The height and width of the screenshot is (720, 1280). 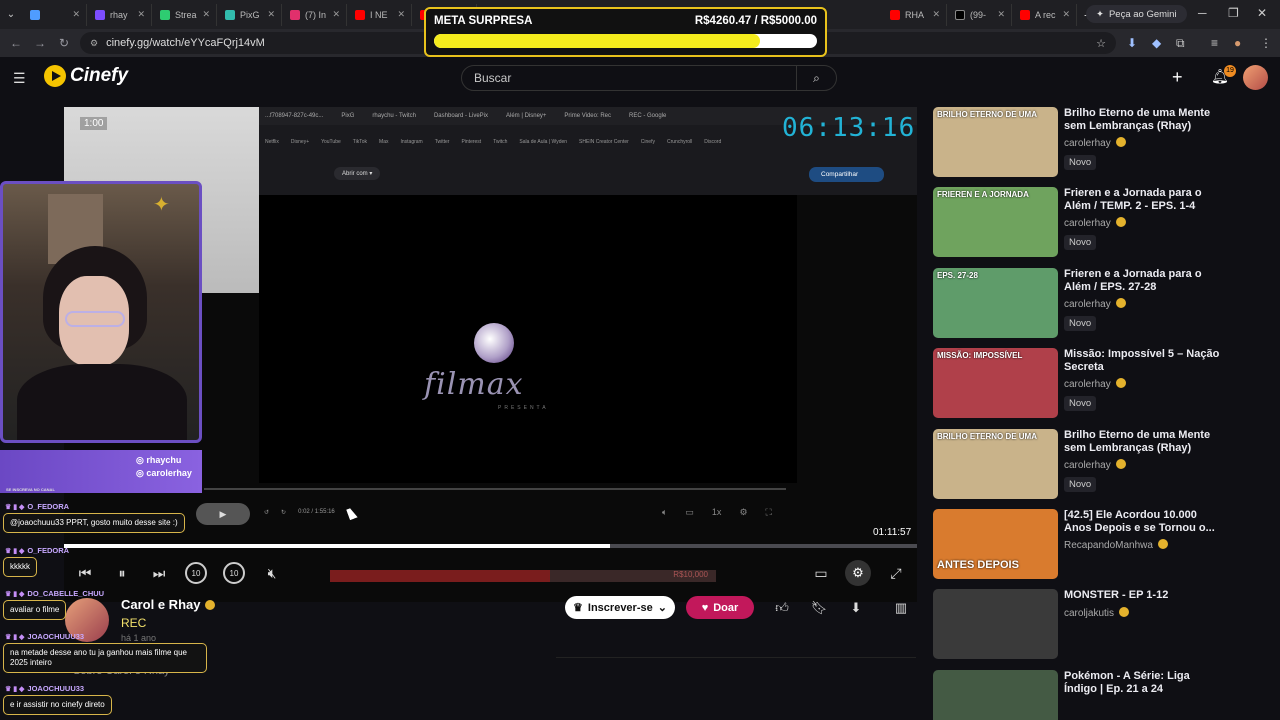 What do you see at coordinates (768, 512) in the screenshot?
I see `inner-fullscreen-icon: ⛶` at bounding box center [768, 512].